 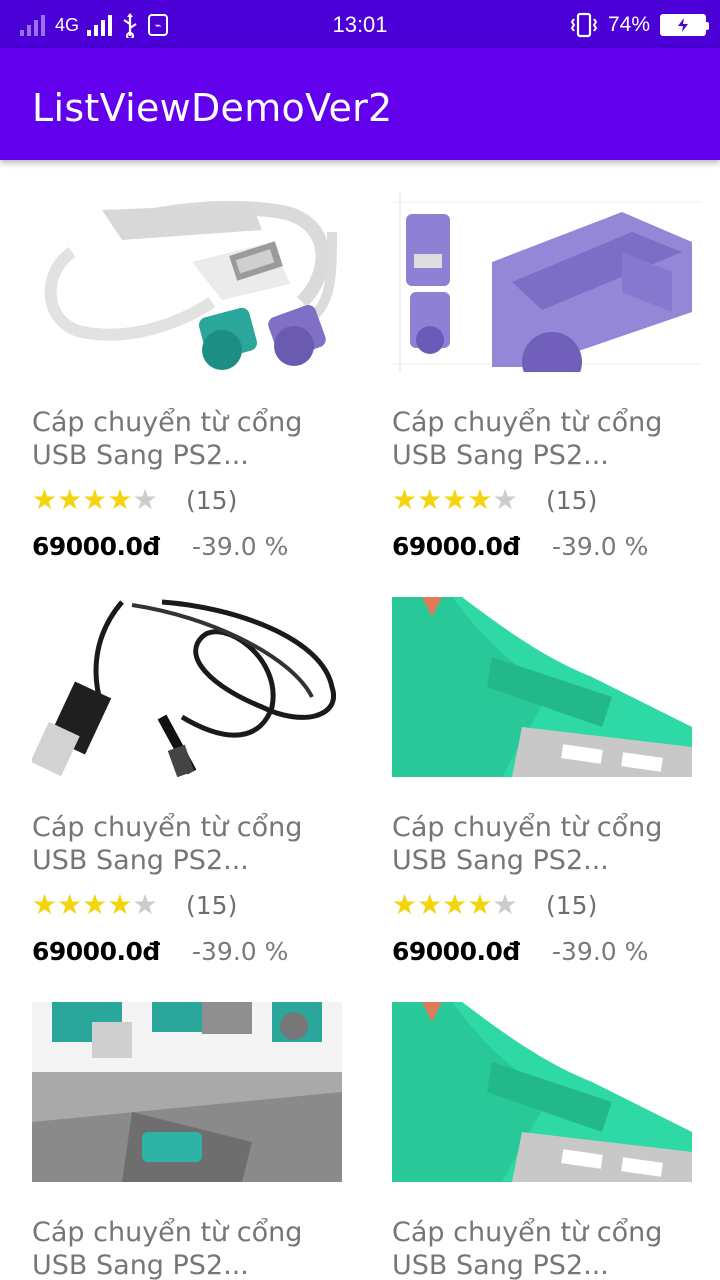 I want to click on app-title: ListViewDemoVer2, so click(x=212, y=108).